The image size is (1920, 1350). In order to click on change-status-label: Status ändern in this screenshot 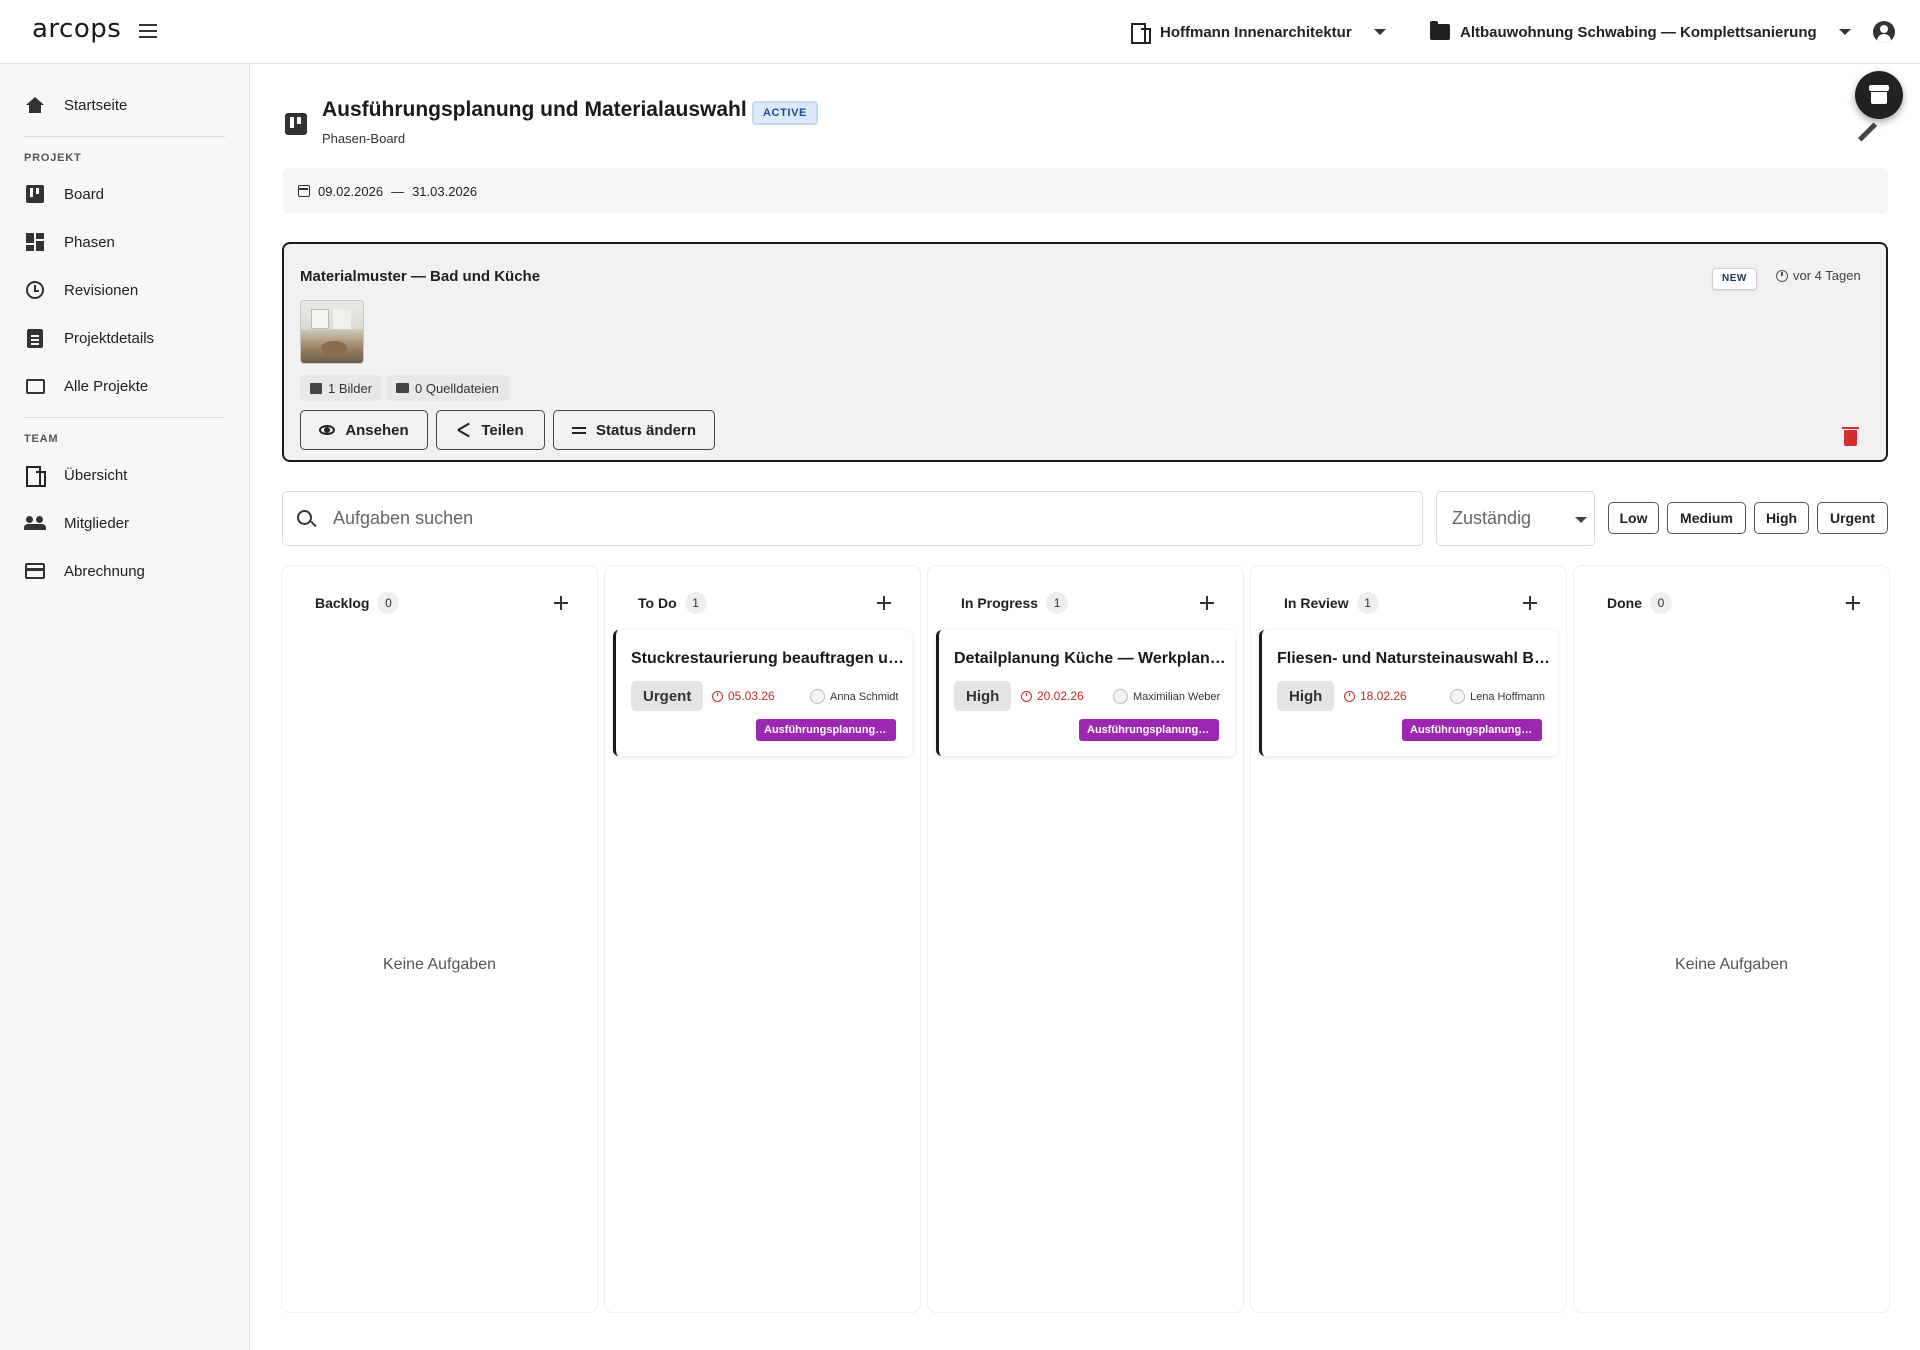, I will do `click(646, 430)`.